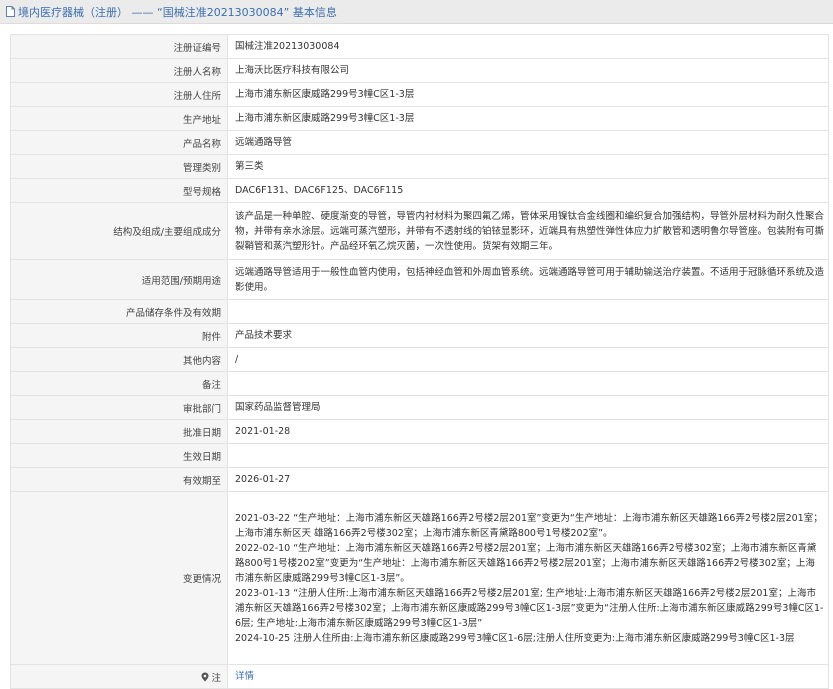 Image resolution: width=833 pixels, height=689 pixels. Describe the element at coordinates (416, 12) in the screenshot. I see `page-title-bar: 境内医疗器械（注册） —— “国械注准20213030084” 基本信息` at that location.